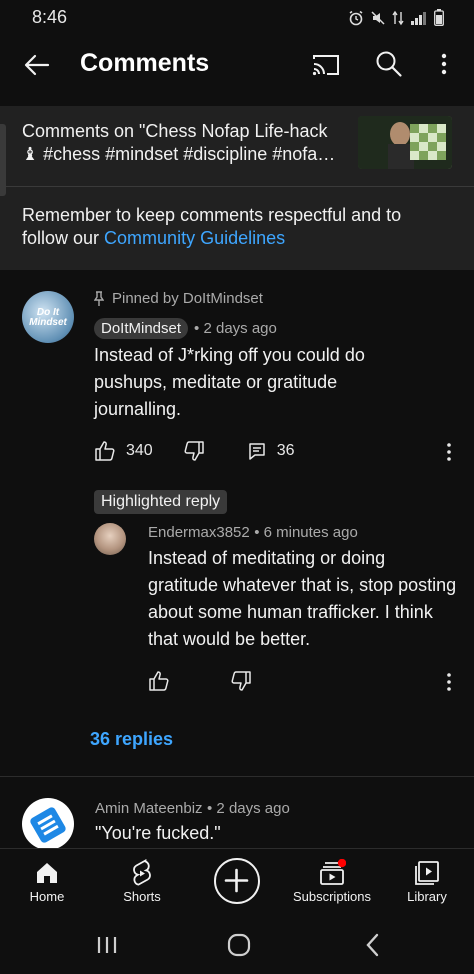  Describe the element at coordinates (142, 872) in the screenshot. I see `shorts-icon` at that location.